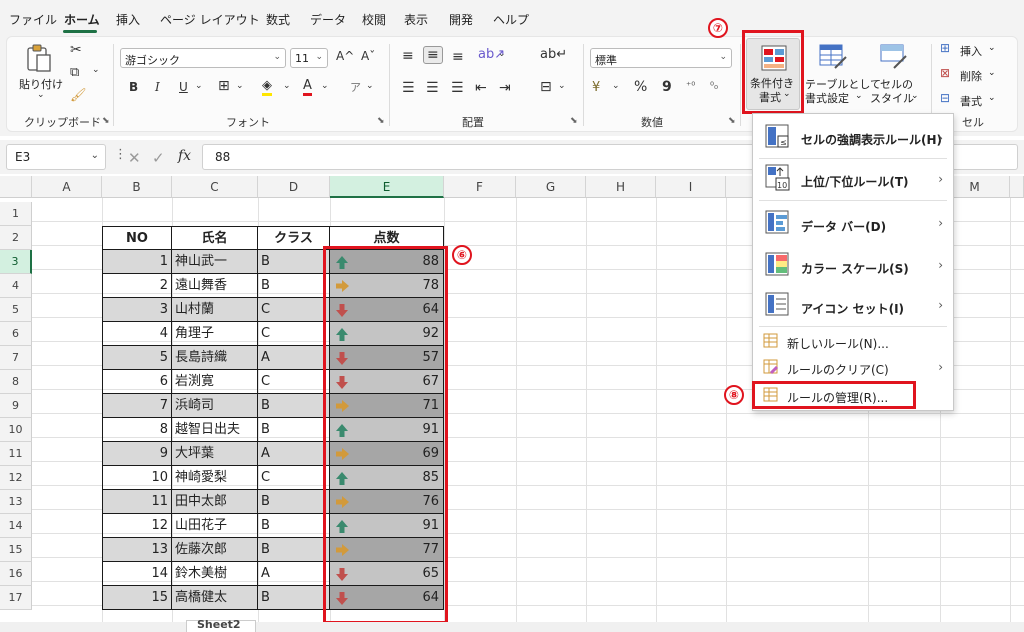  What do you see at coordinates (120, 154) in the screenshot?
I see `more-options-icon: ⋮` at bounding box center [120, 154].